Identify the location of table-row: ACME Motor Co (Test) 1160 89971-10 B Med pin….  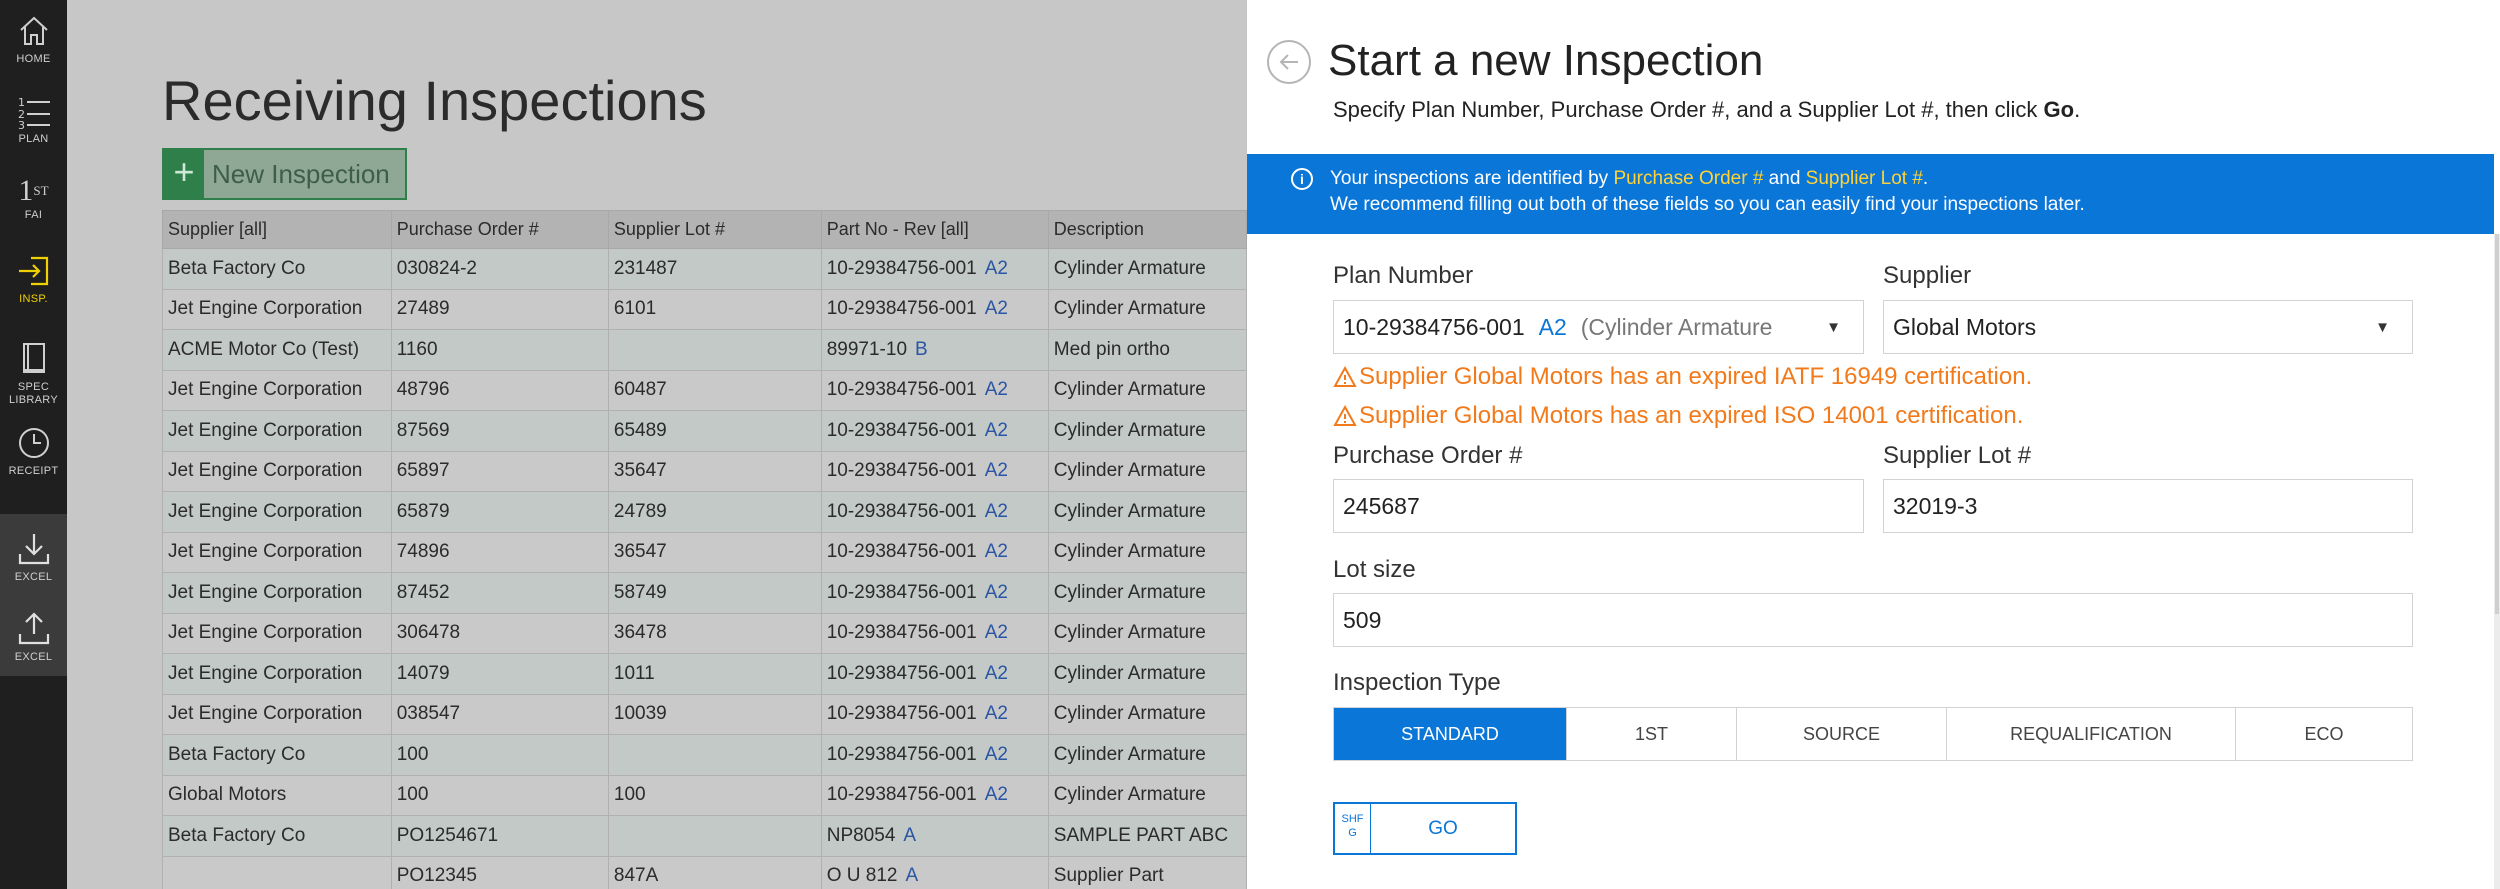
(704, 350).